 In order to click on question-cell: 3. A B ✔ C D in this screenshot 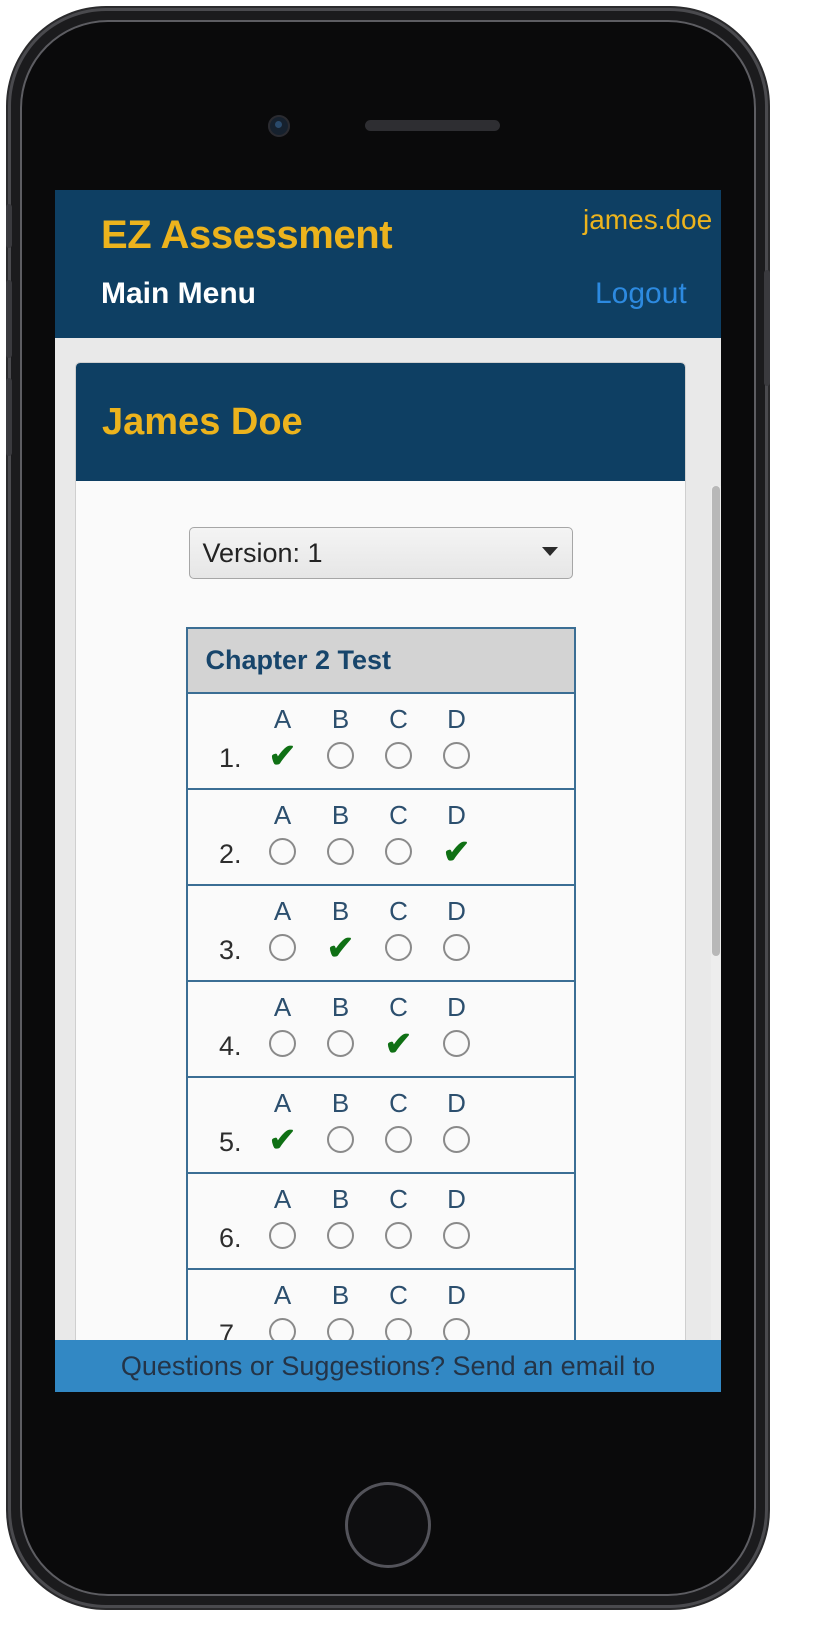, I will do `click(380, 933)`.